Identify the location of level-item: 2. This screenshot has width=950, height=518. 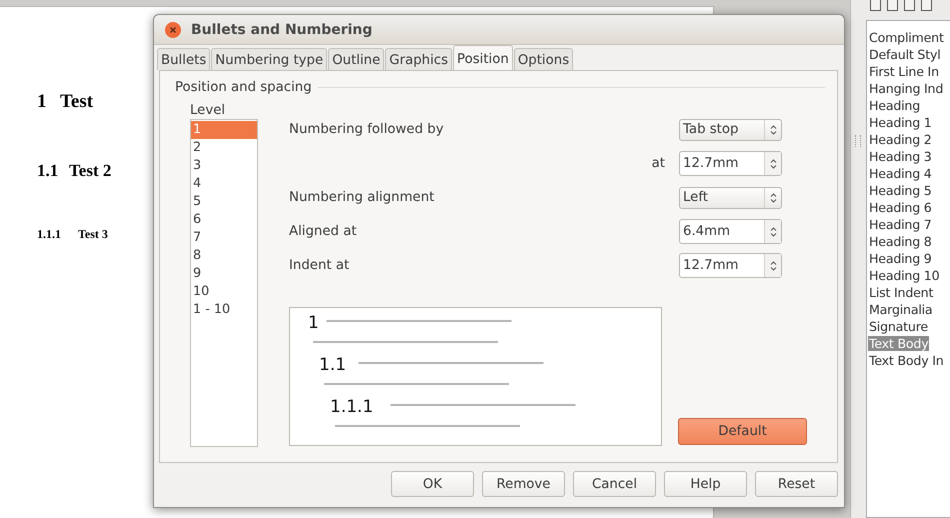
(224, 148).